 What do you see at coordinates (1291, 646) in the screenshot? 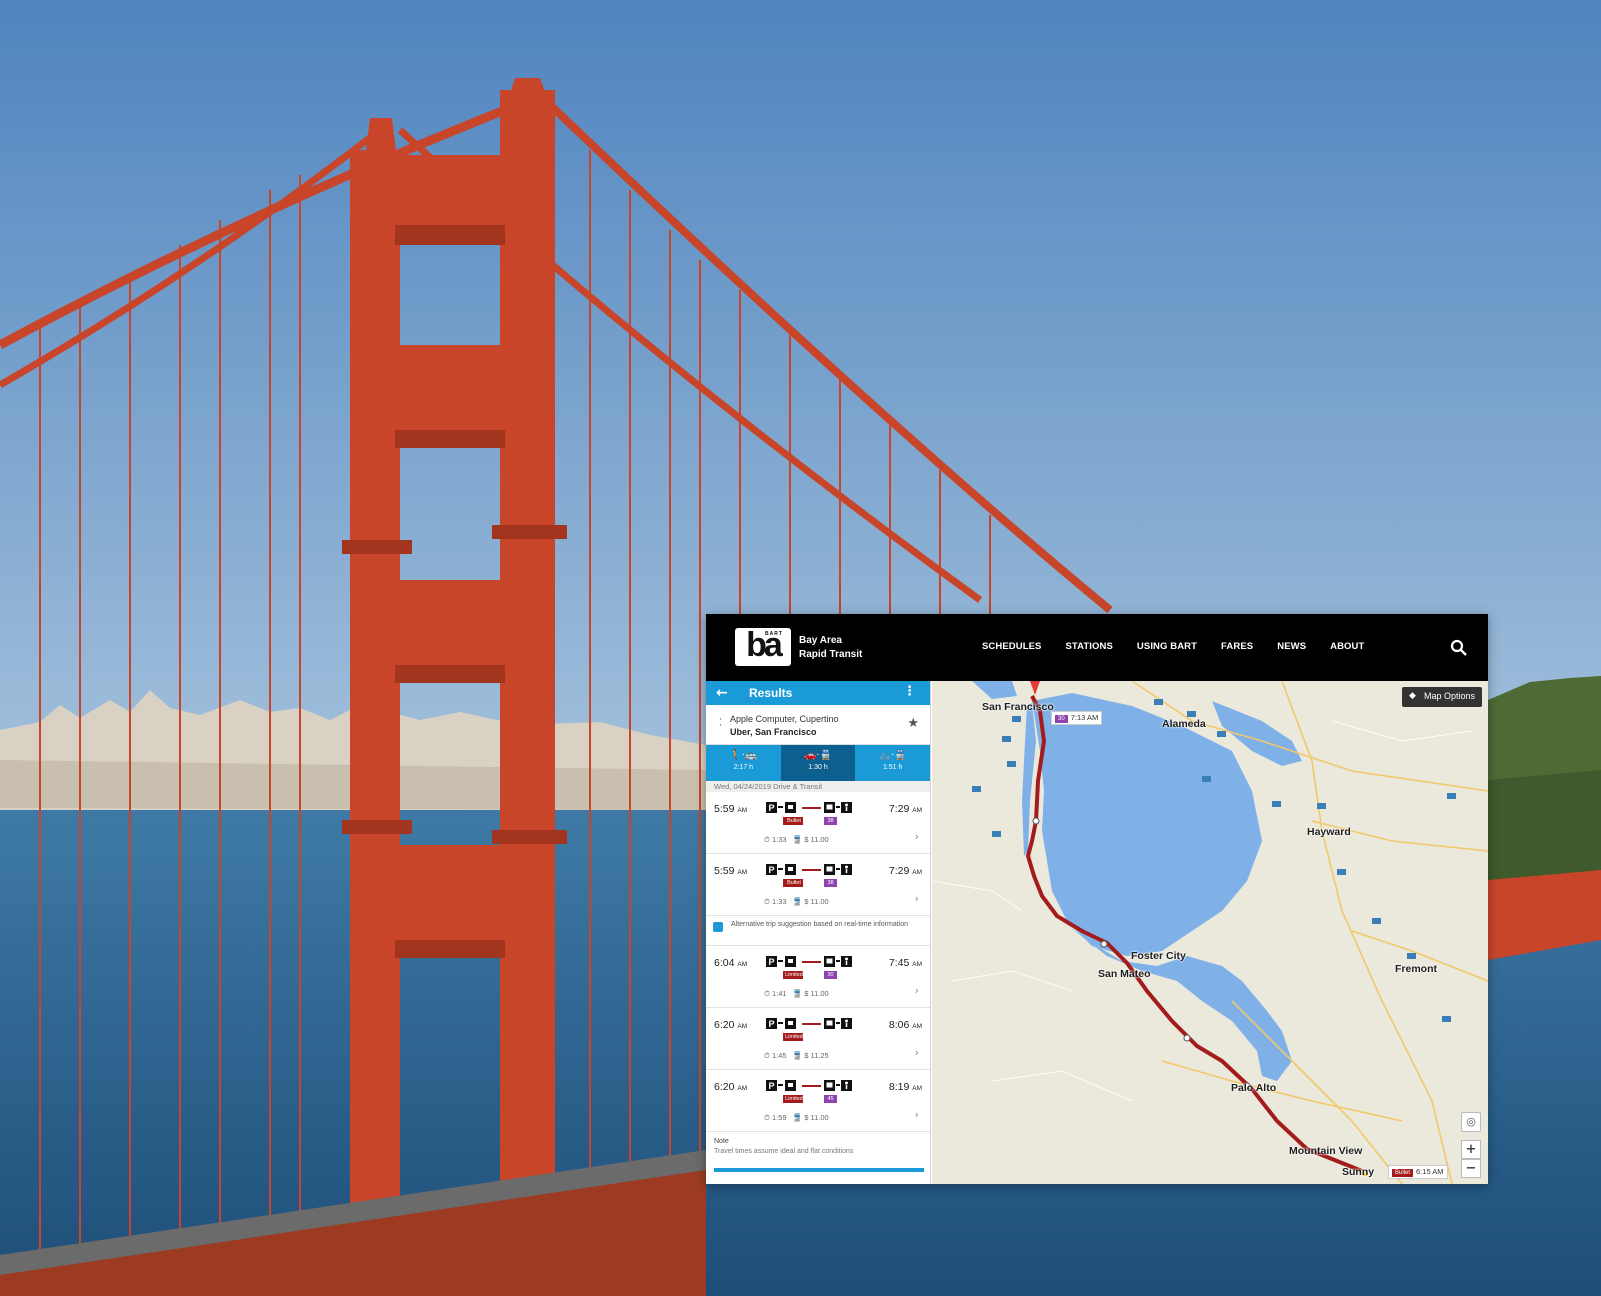
I see `nav-news: NEWS` at bounding box center [1291, 646].